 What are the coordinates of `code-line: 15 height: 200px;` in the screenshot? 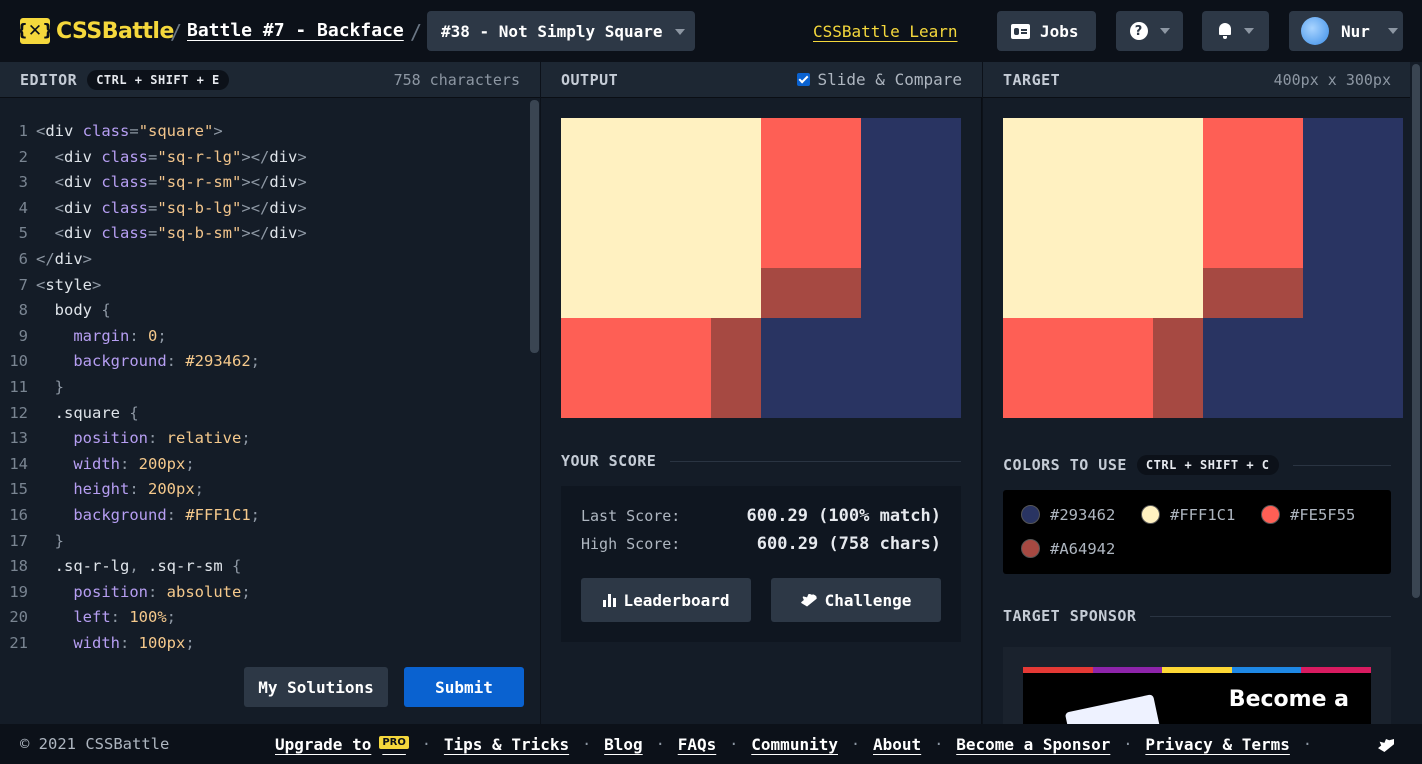 It's located at (262, 493).